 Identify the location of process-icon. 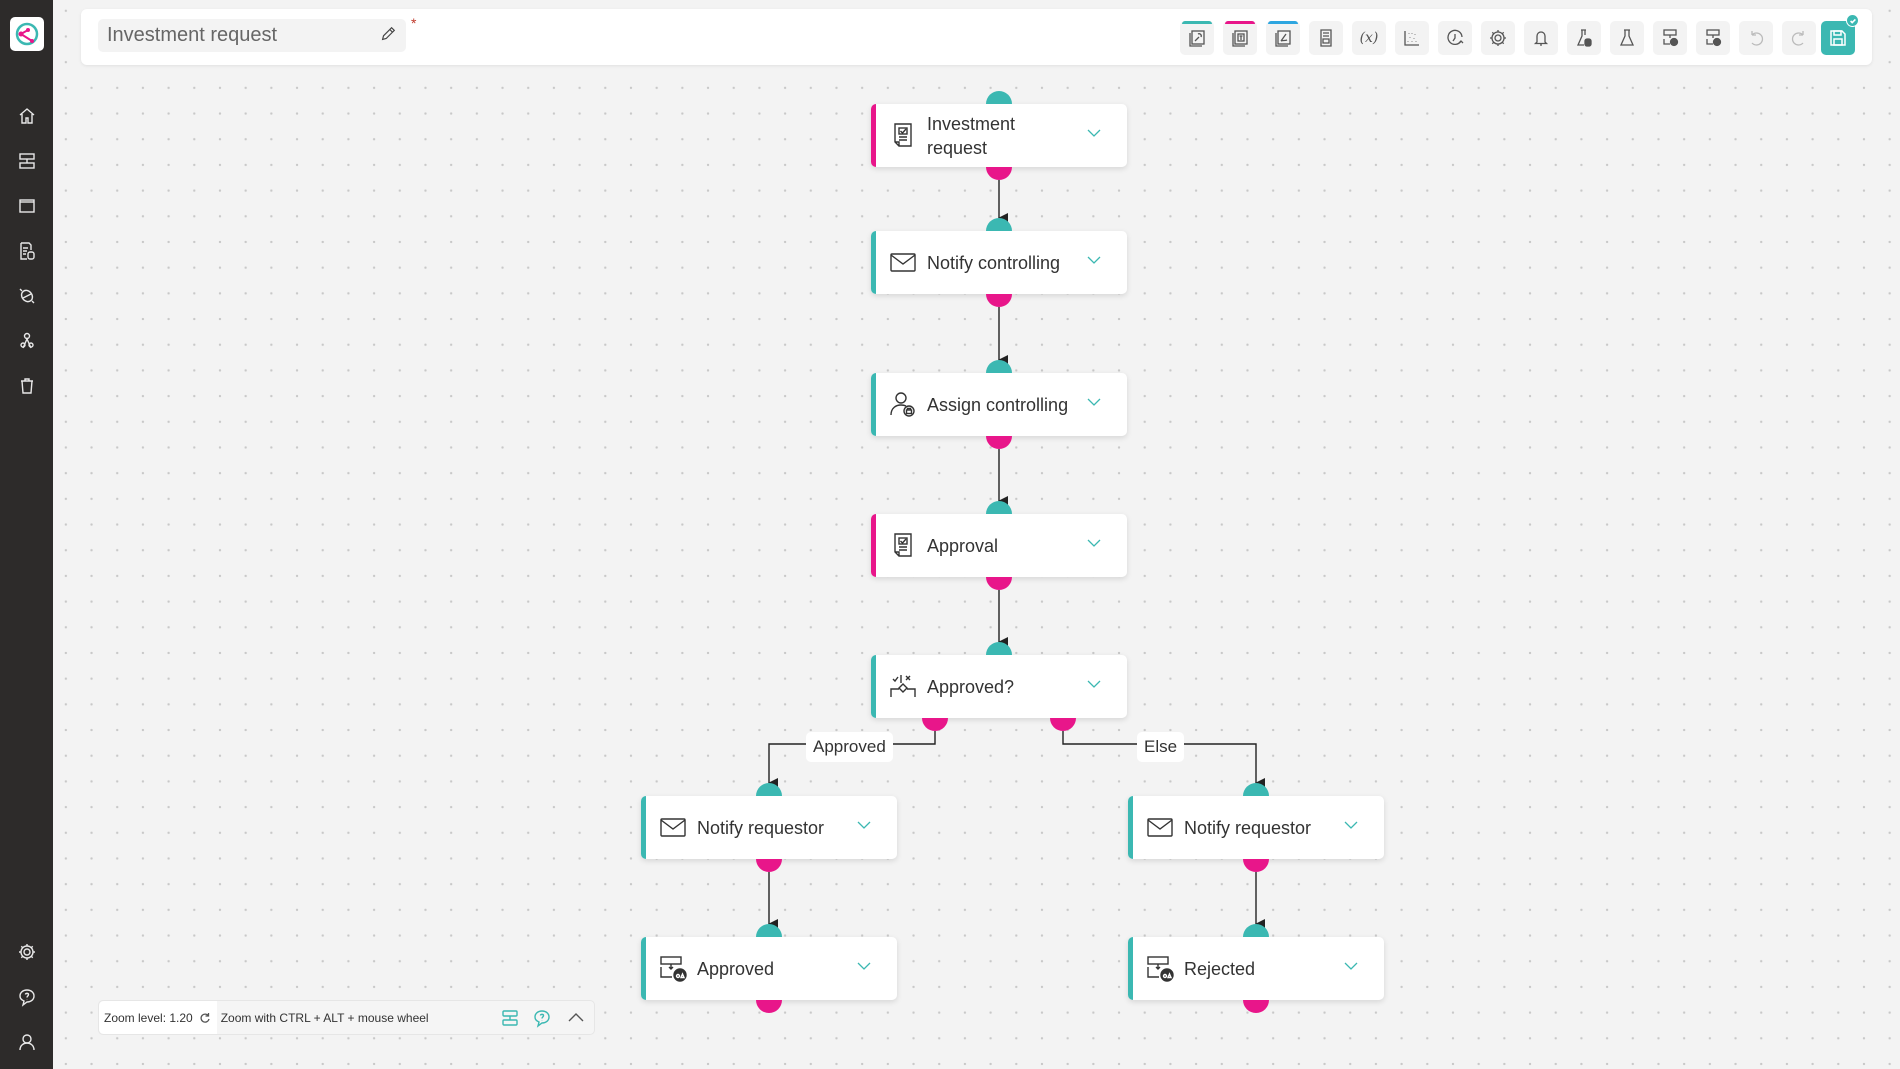
(510, 1018).